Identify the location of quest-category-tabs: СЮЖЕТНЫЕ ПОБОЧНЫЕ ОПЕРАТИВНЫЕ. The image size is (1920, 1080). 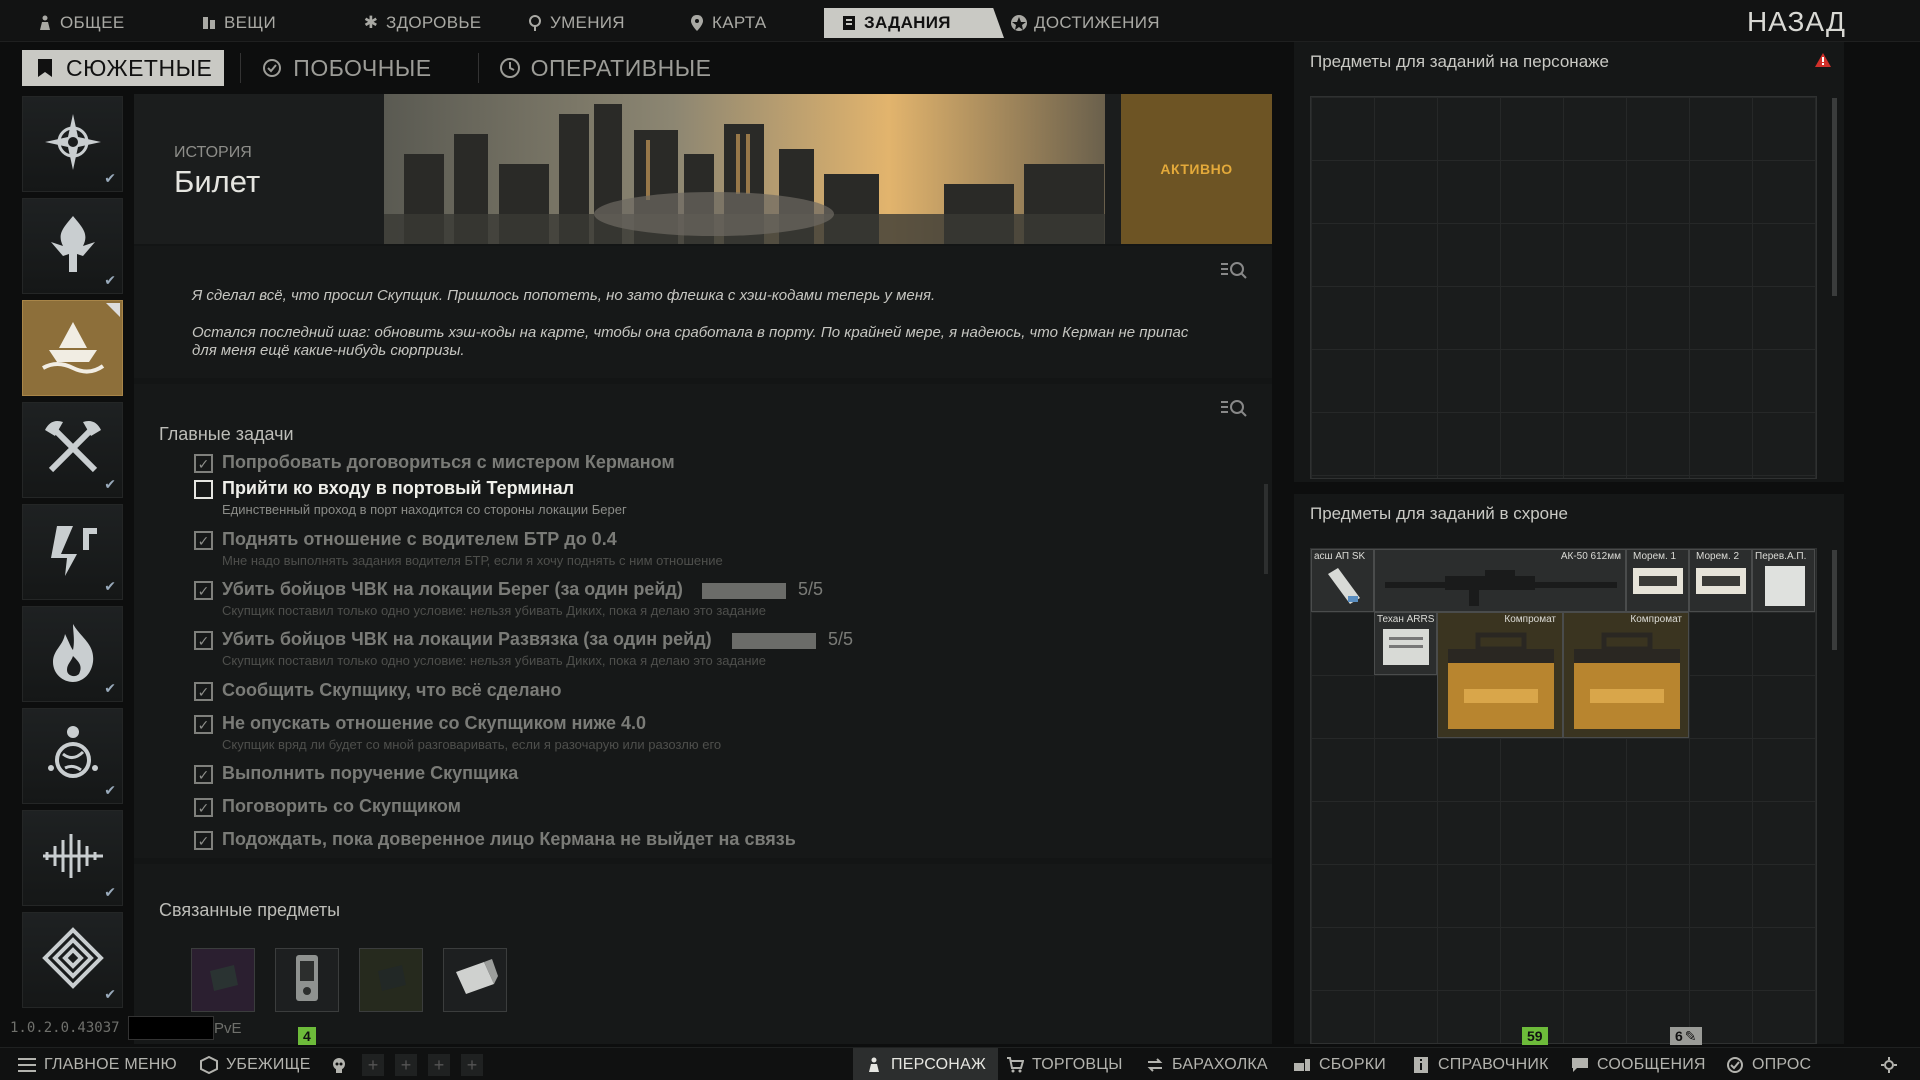
(389, 68).